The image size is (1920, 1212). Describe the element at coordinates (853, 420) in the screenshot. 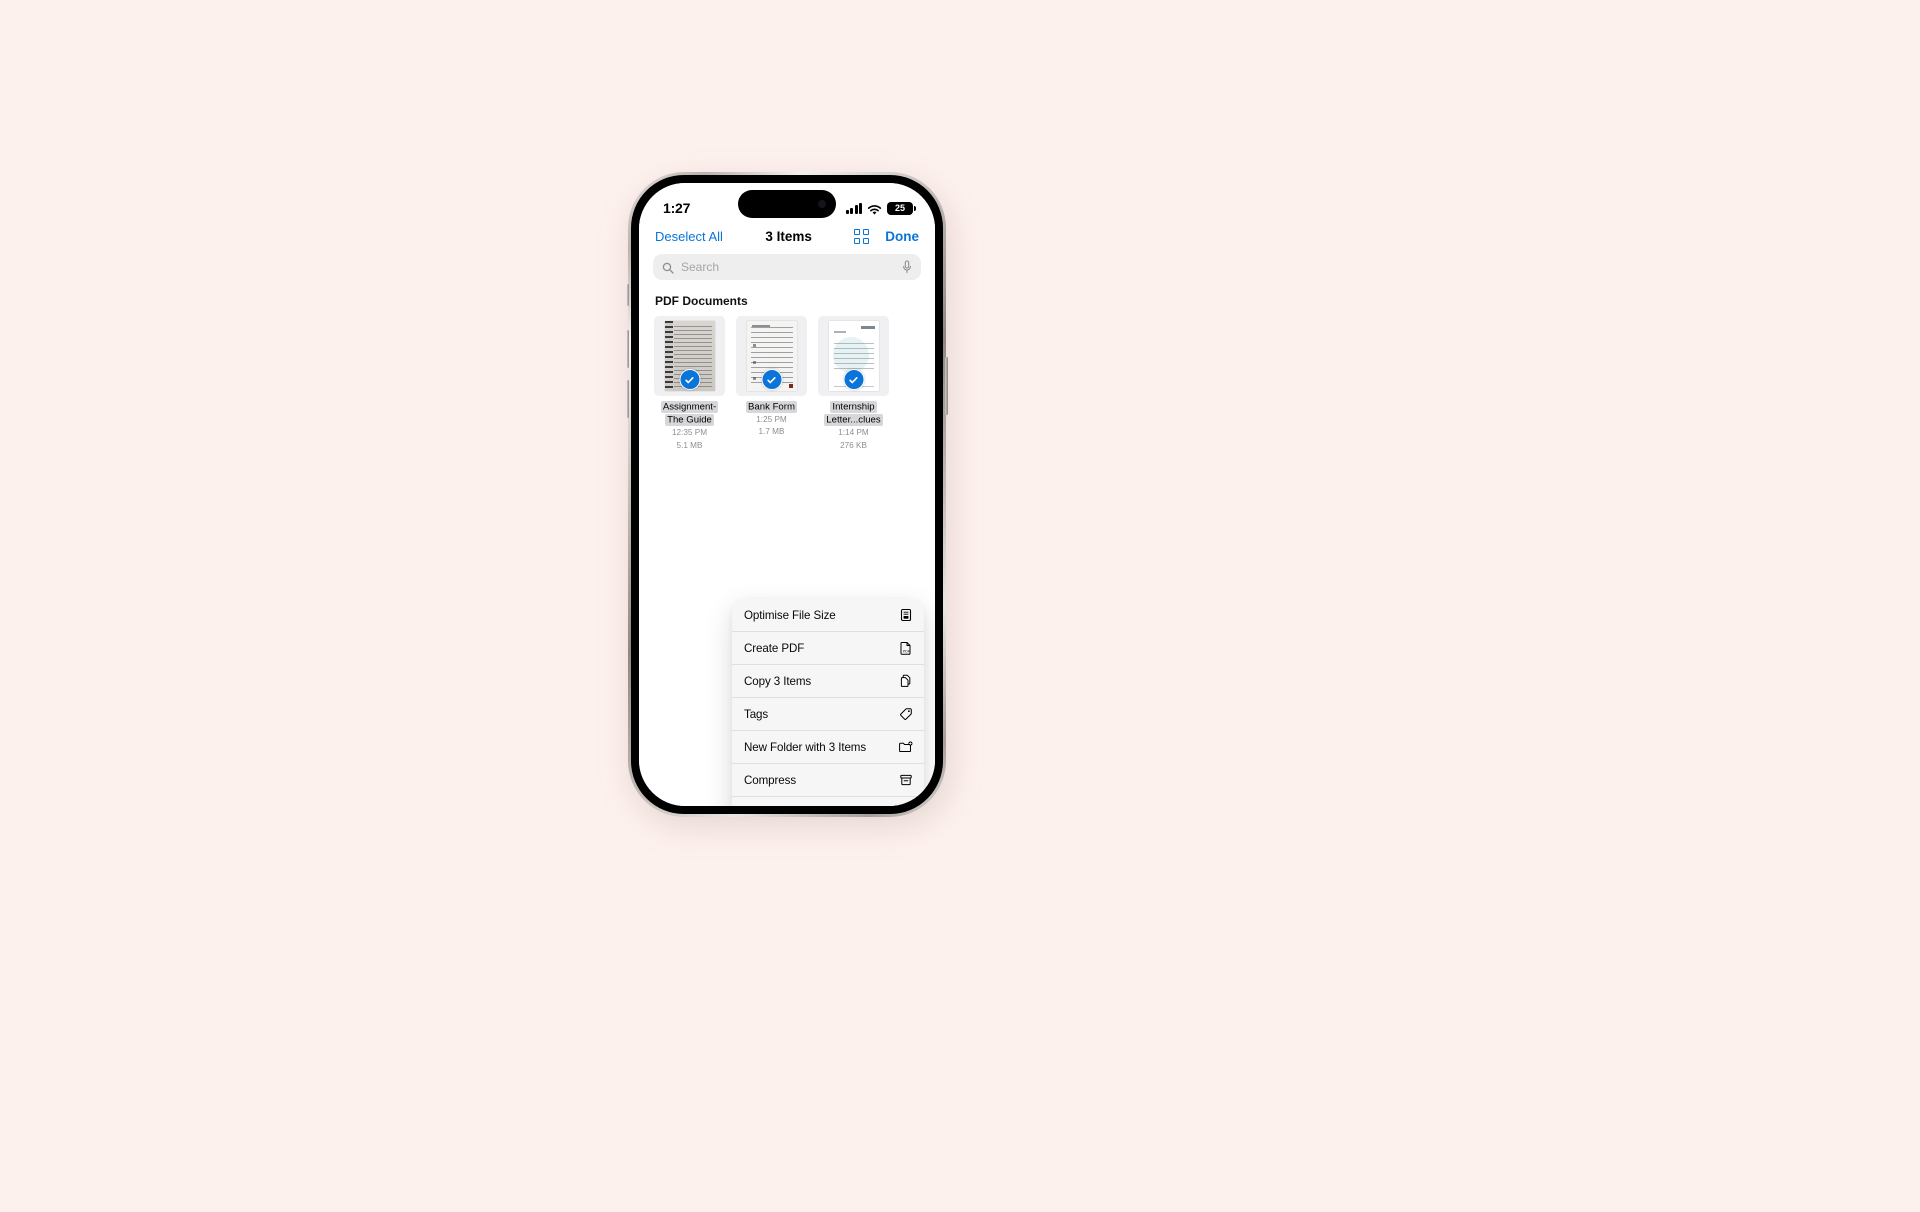

I see `file-name-line2: Letter...clues` at that location.